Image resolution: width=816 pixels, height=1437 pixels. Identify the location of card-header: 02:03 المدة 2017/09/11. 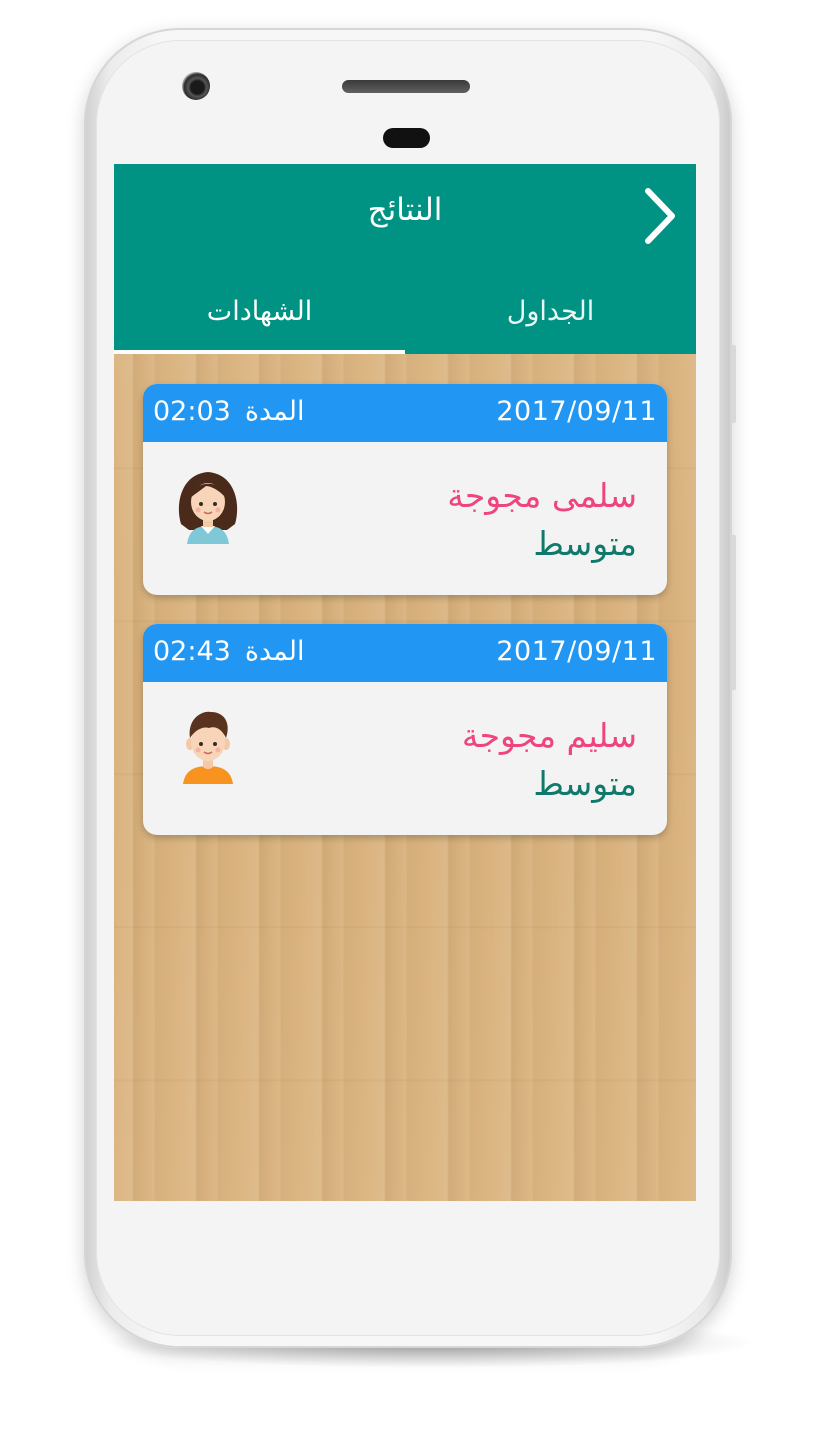
(405, 413).